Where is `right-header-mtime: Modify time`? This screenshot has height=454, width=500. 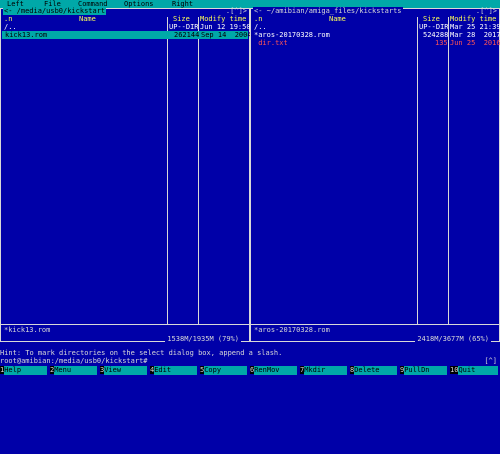 right-header-mtime: Modify time is located at coordinates (473, 19).